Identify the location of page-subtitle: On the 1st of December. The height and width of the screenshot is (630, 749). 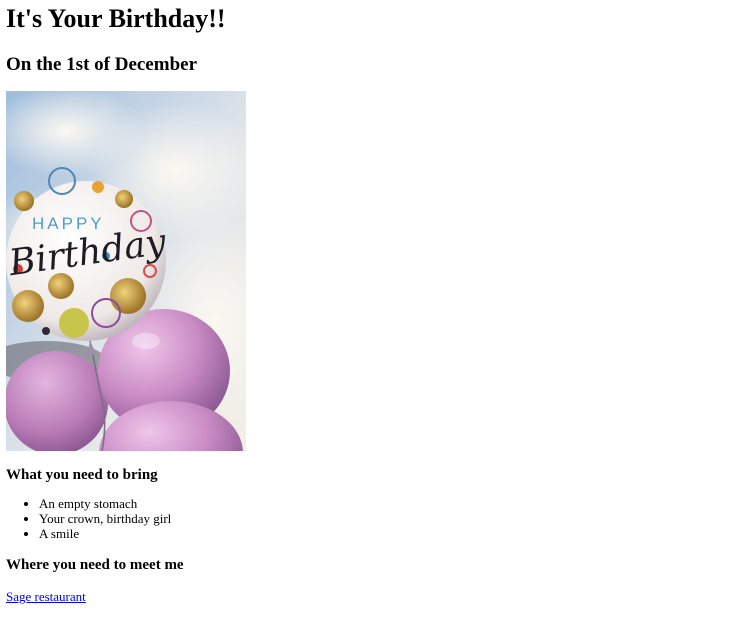
(102, 64).